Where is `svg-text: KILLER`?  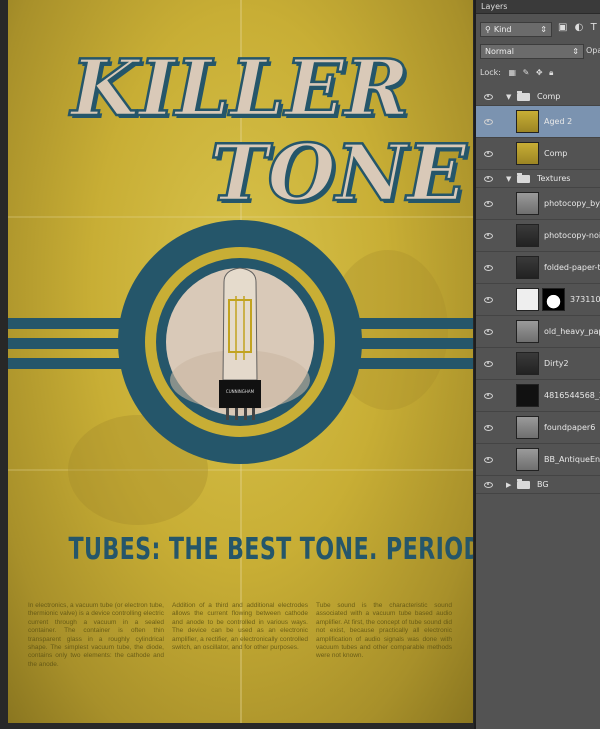
svg-text: KILLER is located at coordinates (239, 88).